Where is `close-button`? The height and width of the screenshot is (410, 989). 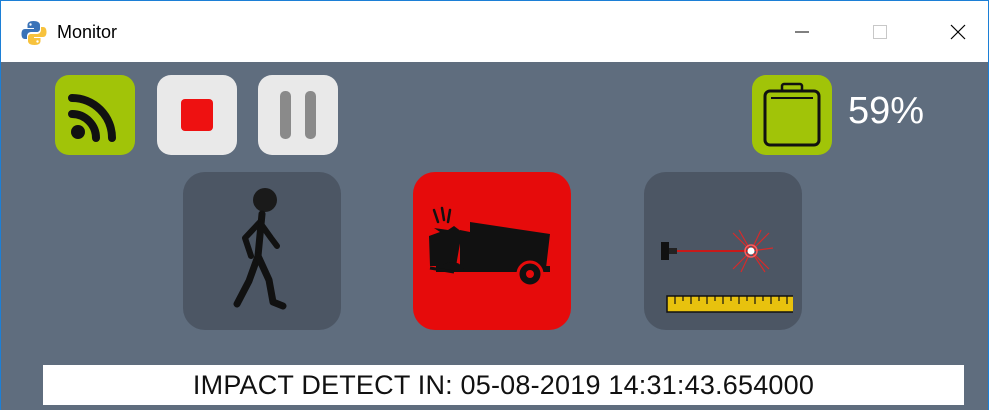
close-button is located at coordinates (958, 31).